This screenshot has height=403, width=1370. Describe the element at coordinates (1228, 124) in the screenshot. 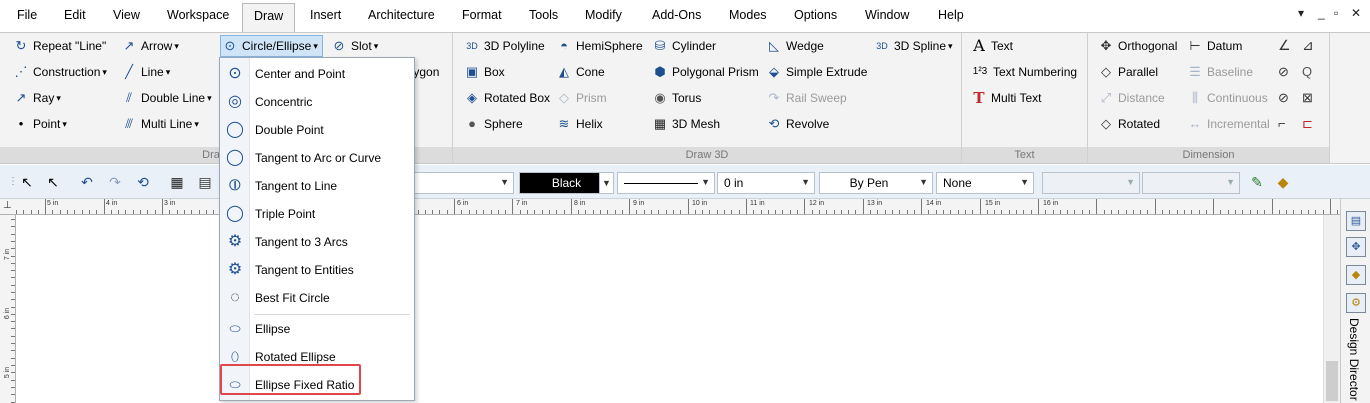

I see `incremental-button: ↔ Incremental` at that location.